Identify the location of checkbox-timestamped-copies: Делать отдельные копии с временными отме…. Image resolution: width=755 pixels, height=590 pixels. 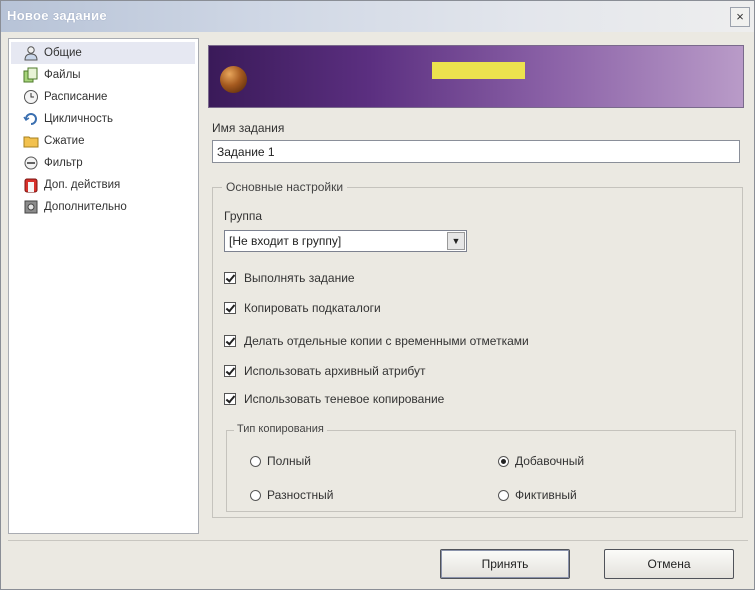
(376, 341).